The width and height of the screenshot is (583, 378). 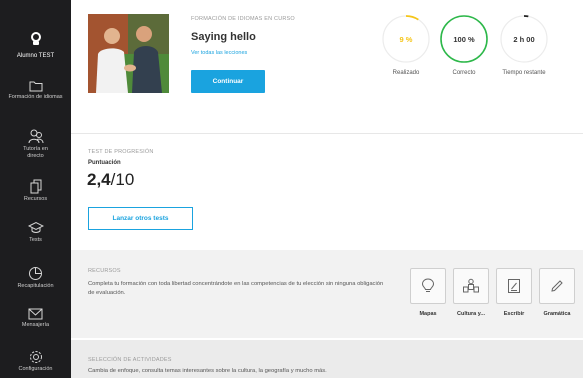 I want to click on sidebar-item-label: Recapitulación, so click(x=35, y=286).